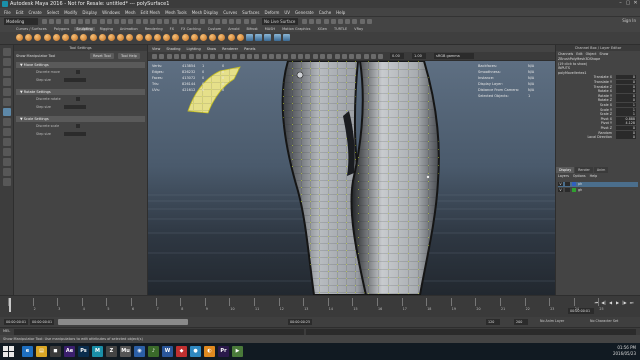 The height and width of the screenshot is (360, 640). I want to click on close-button: ✕, so click(635, 3).